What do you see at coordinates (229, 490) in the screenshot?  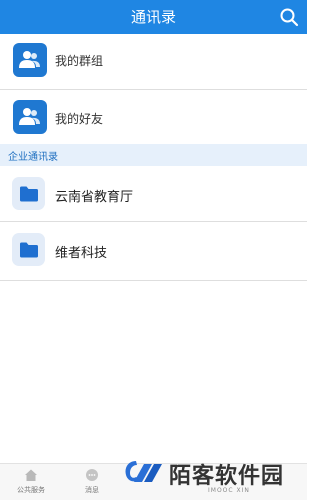 I see `watermark-subtext: IMOOC XIN` at bounding box center [229, 490].